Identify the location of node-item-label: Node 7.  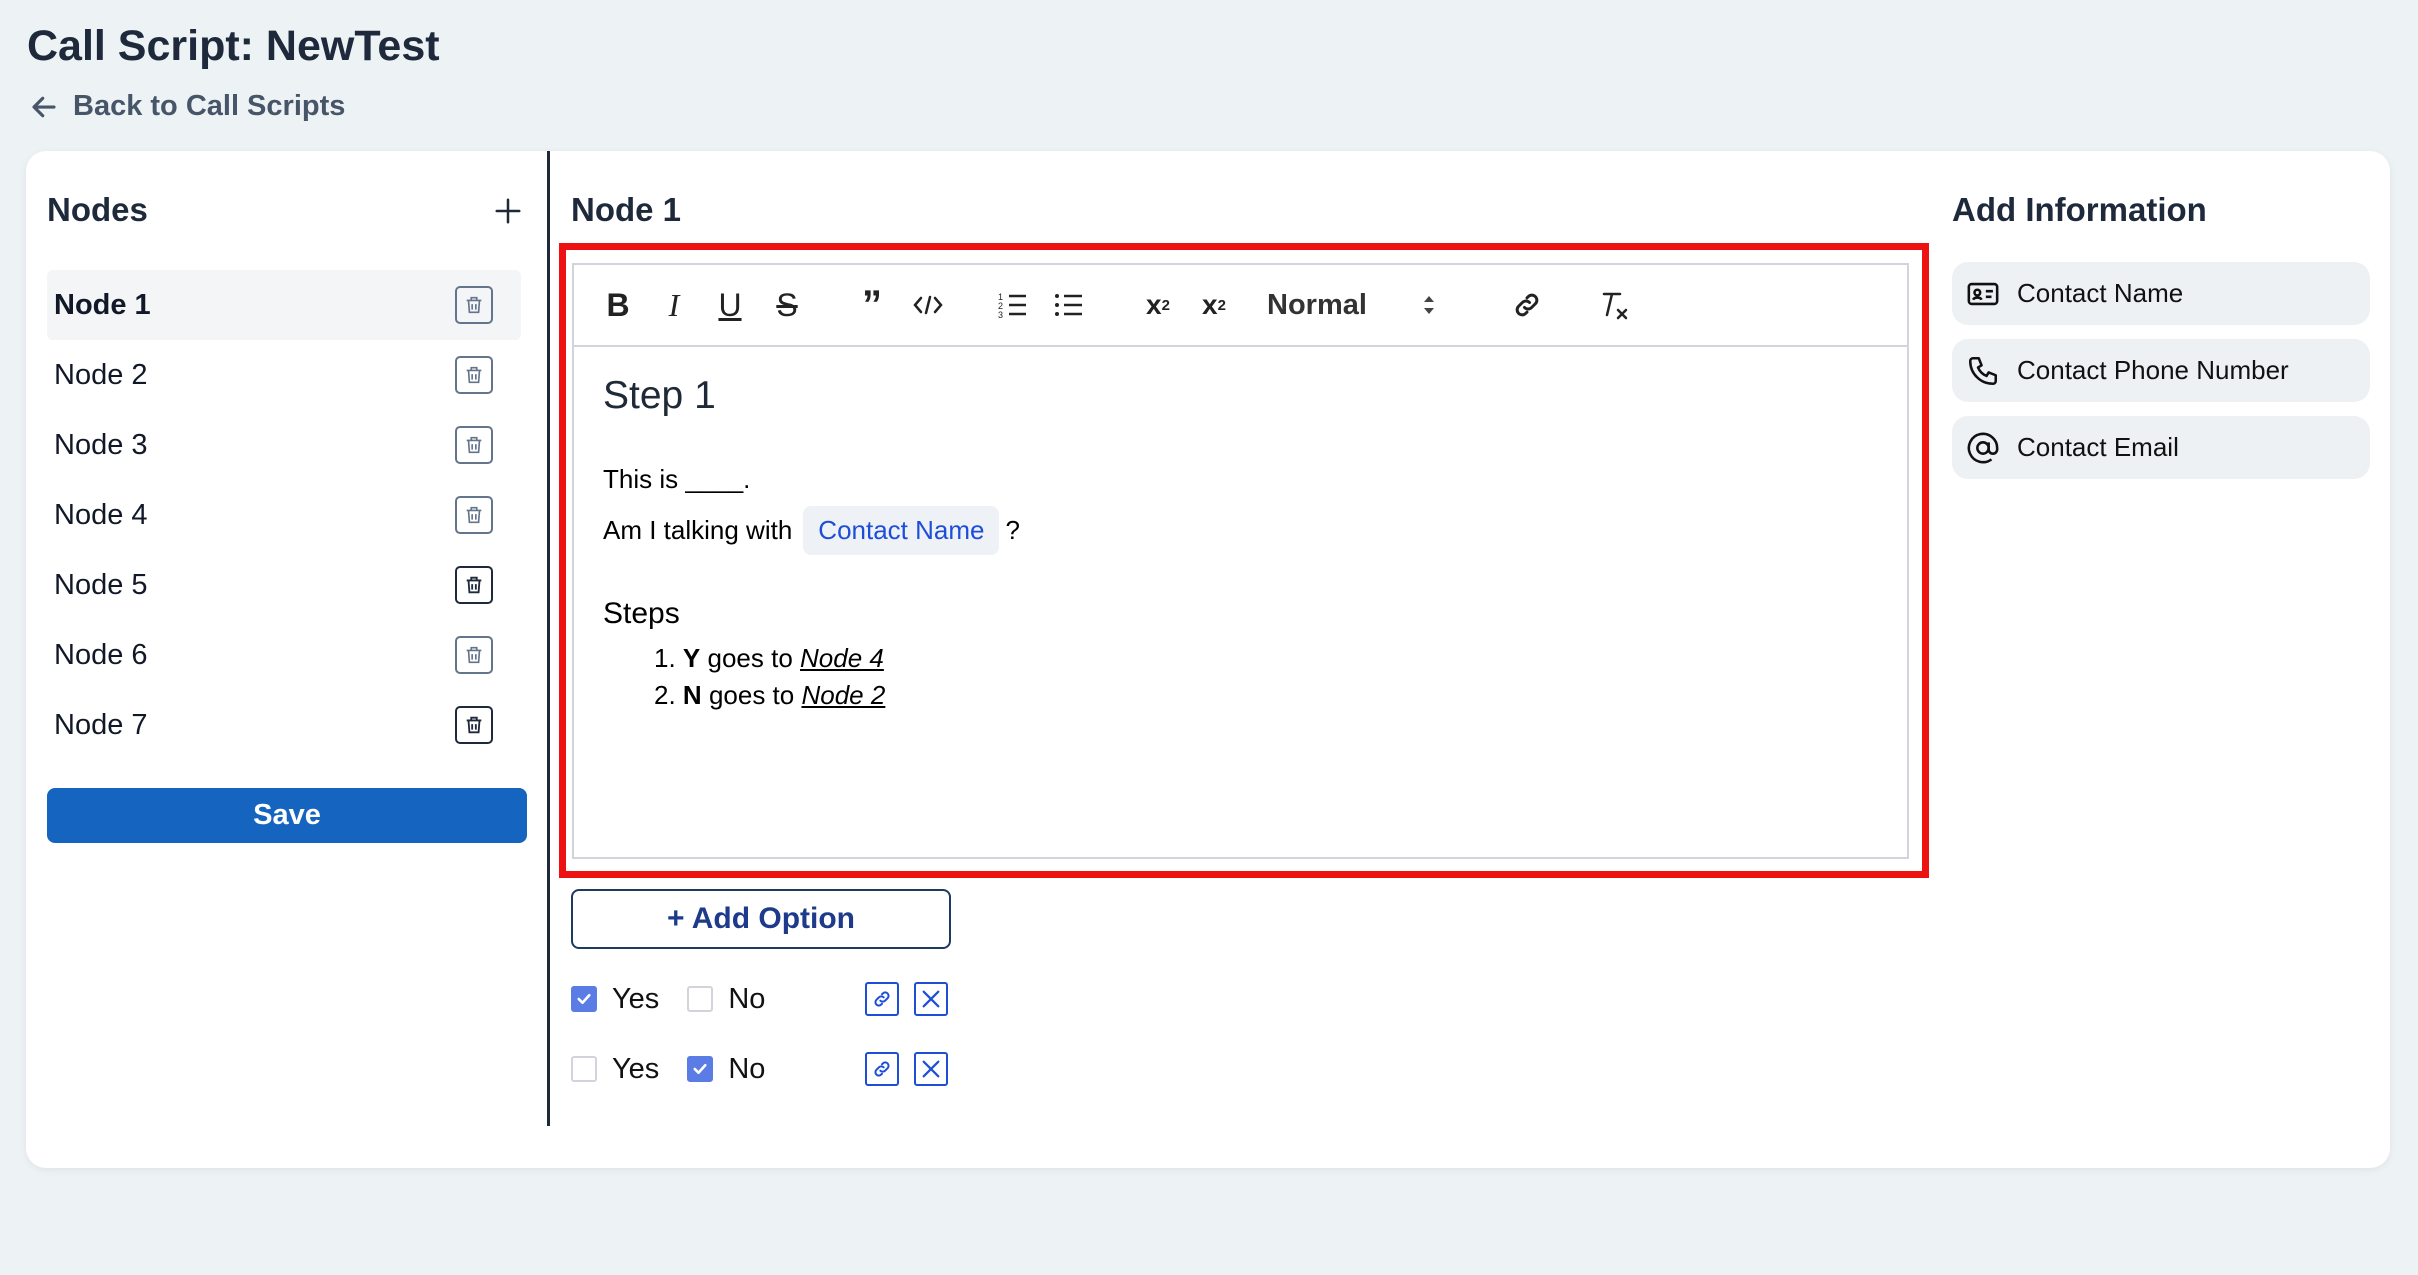
(101, 724).